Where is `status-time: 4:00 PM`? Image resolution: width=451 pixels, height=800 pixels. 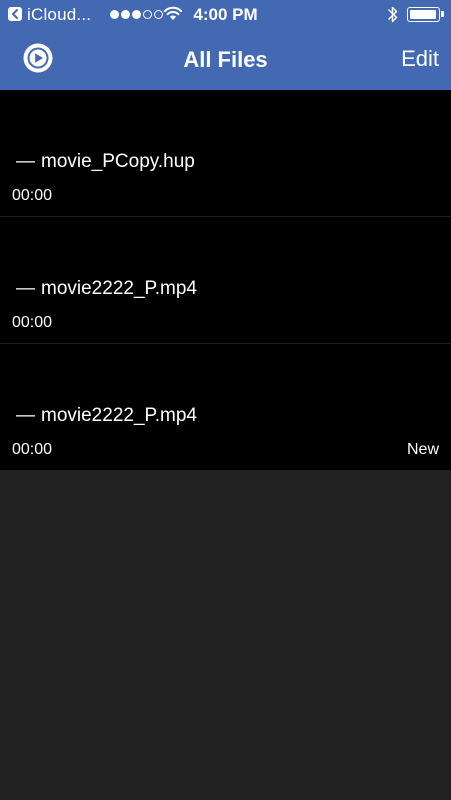 status-time: 4:00 PM is located at coordinates (225, 14).